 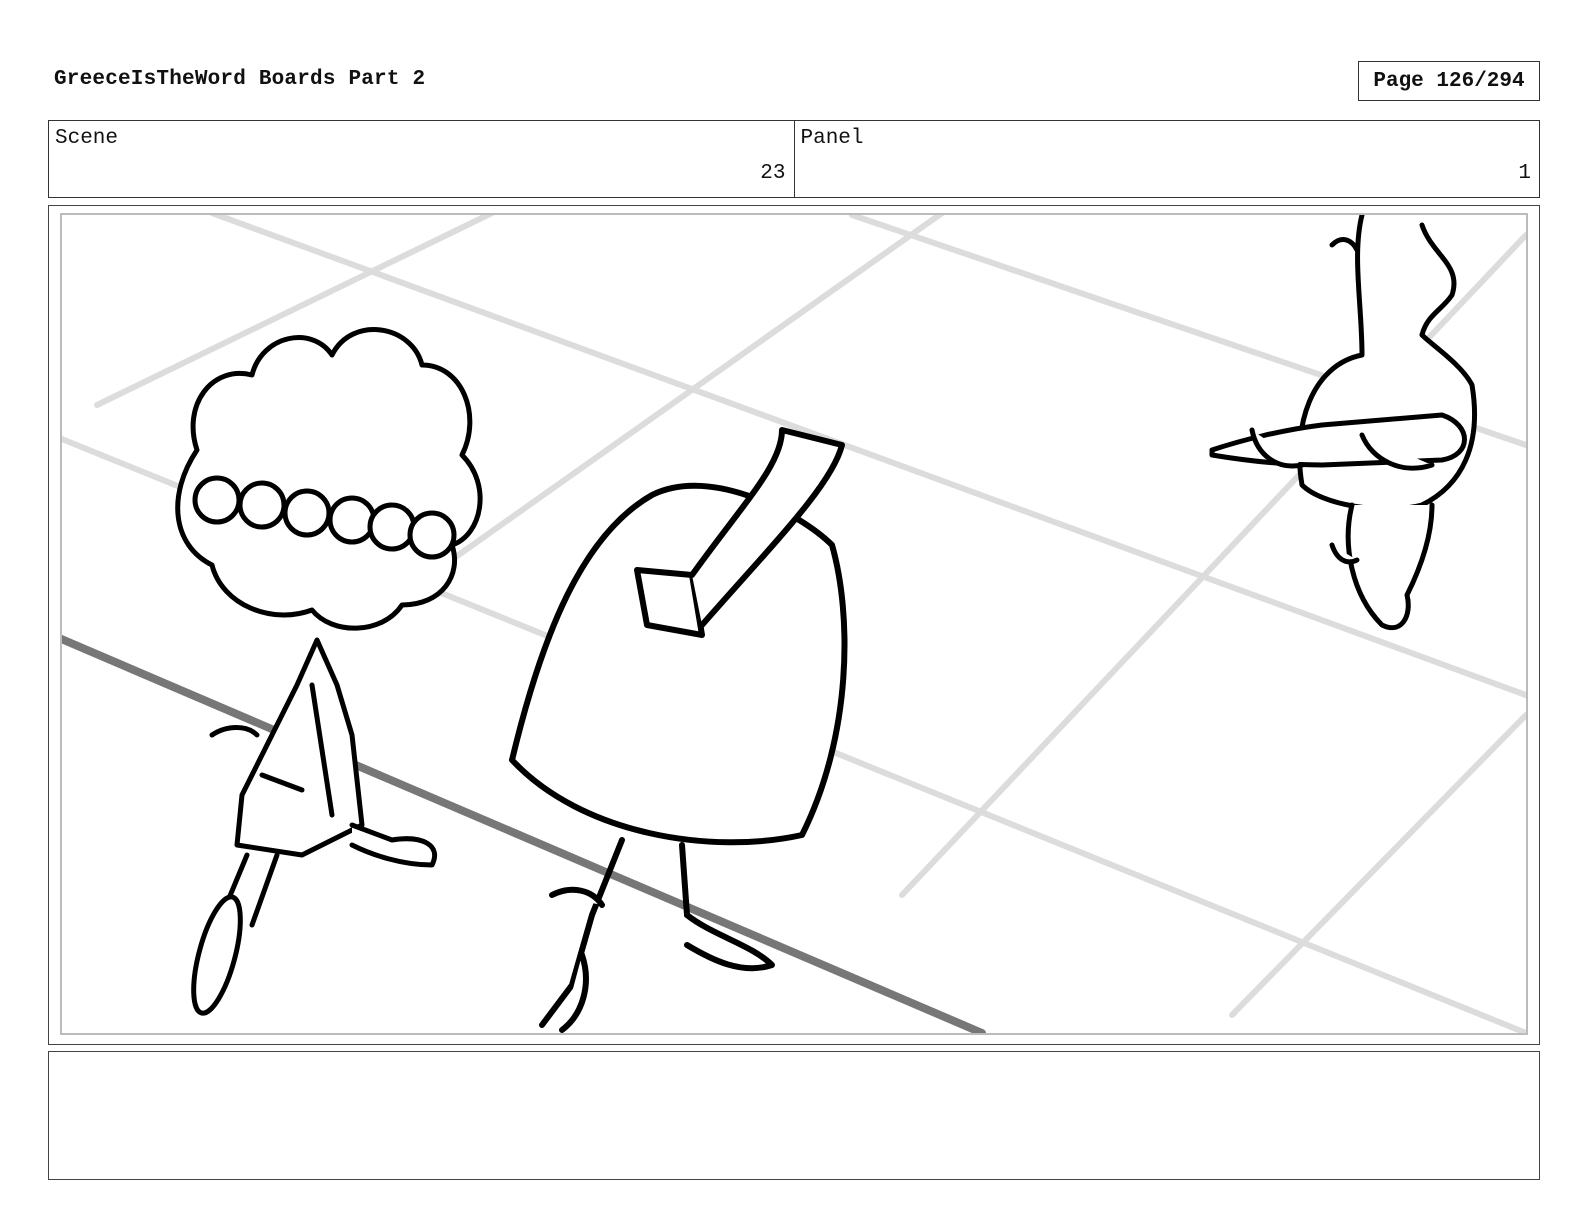 What do you see at coordinates (421, 159) in the screenshot?
I see `scene-cell: Scene 23` at bounding box center [421, 159].